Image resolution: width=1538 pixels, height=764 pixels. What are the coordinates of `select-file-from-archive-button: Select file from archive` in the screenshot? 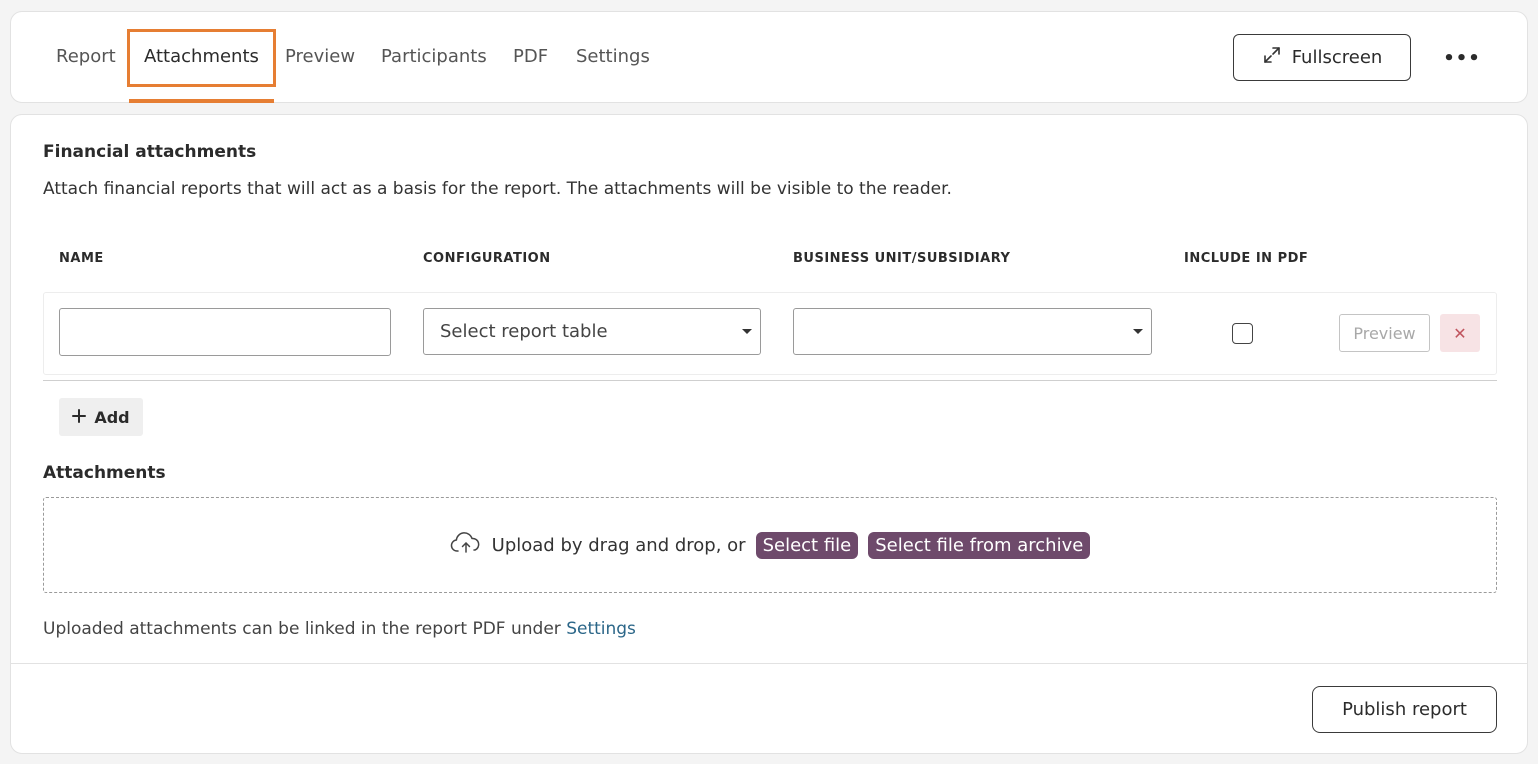 It's located at (979, 545).